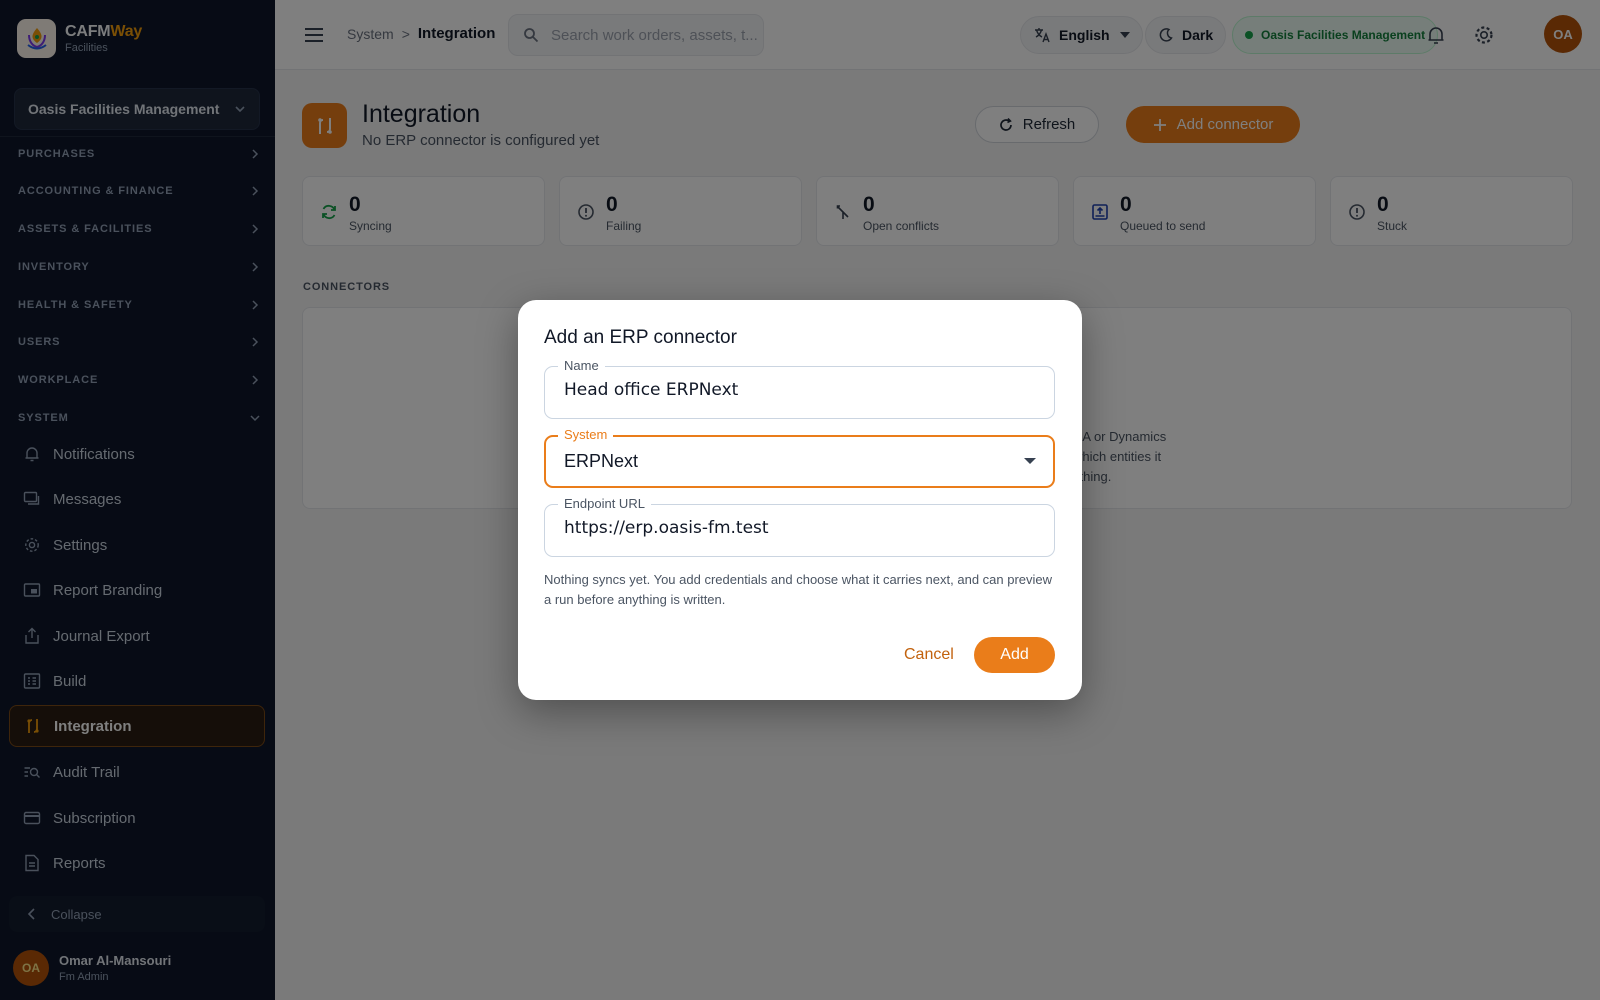 The height and width of the screenshot is (1000, 1600). What do you see at coordinates (929, 655) in the screenshot?
I see `cancel-button: Cancel` at bounding box center [929, 655].